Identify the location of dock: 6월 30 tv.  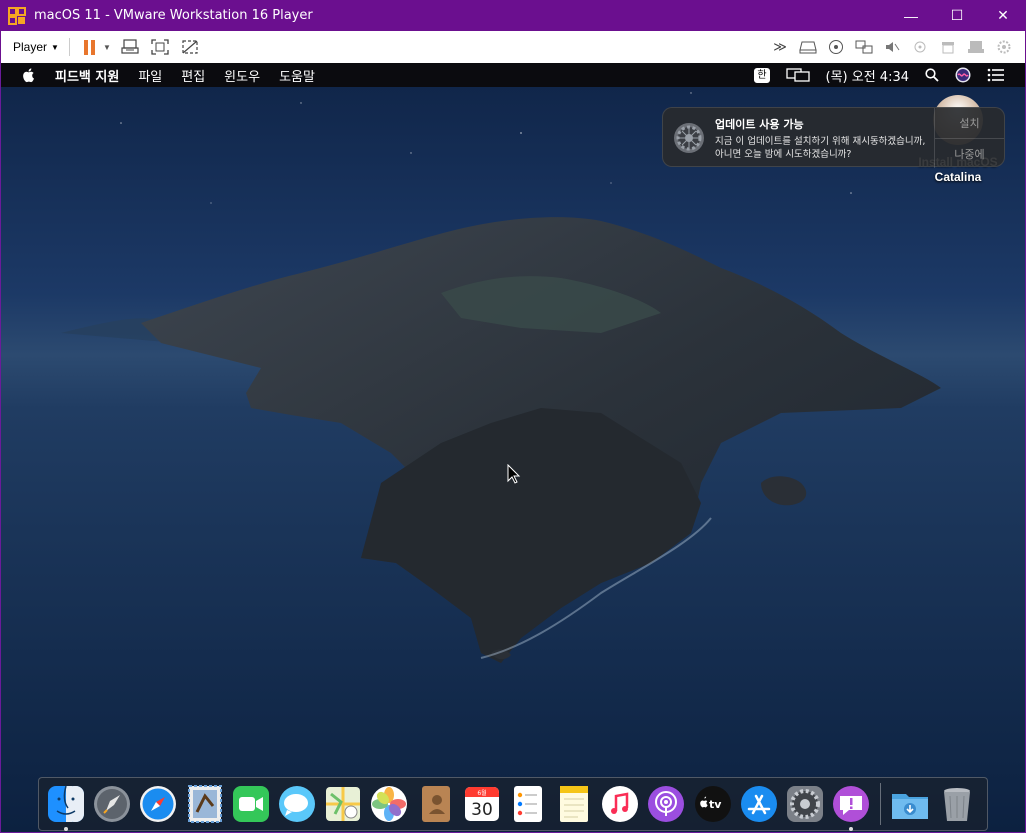
(513, 804).